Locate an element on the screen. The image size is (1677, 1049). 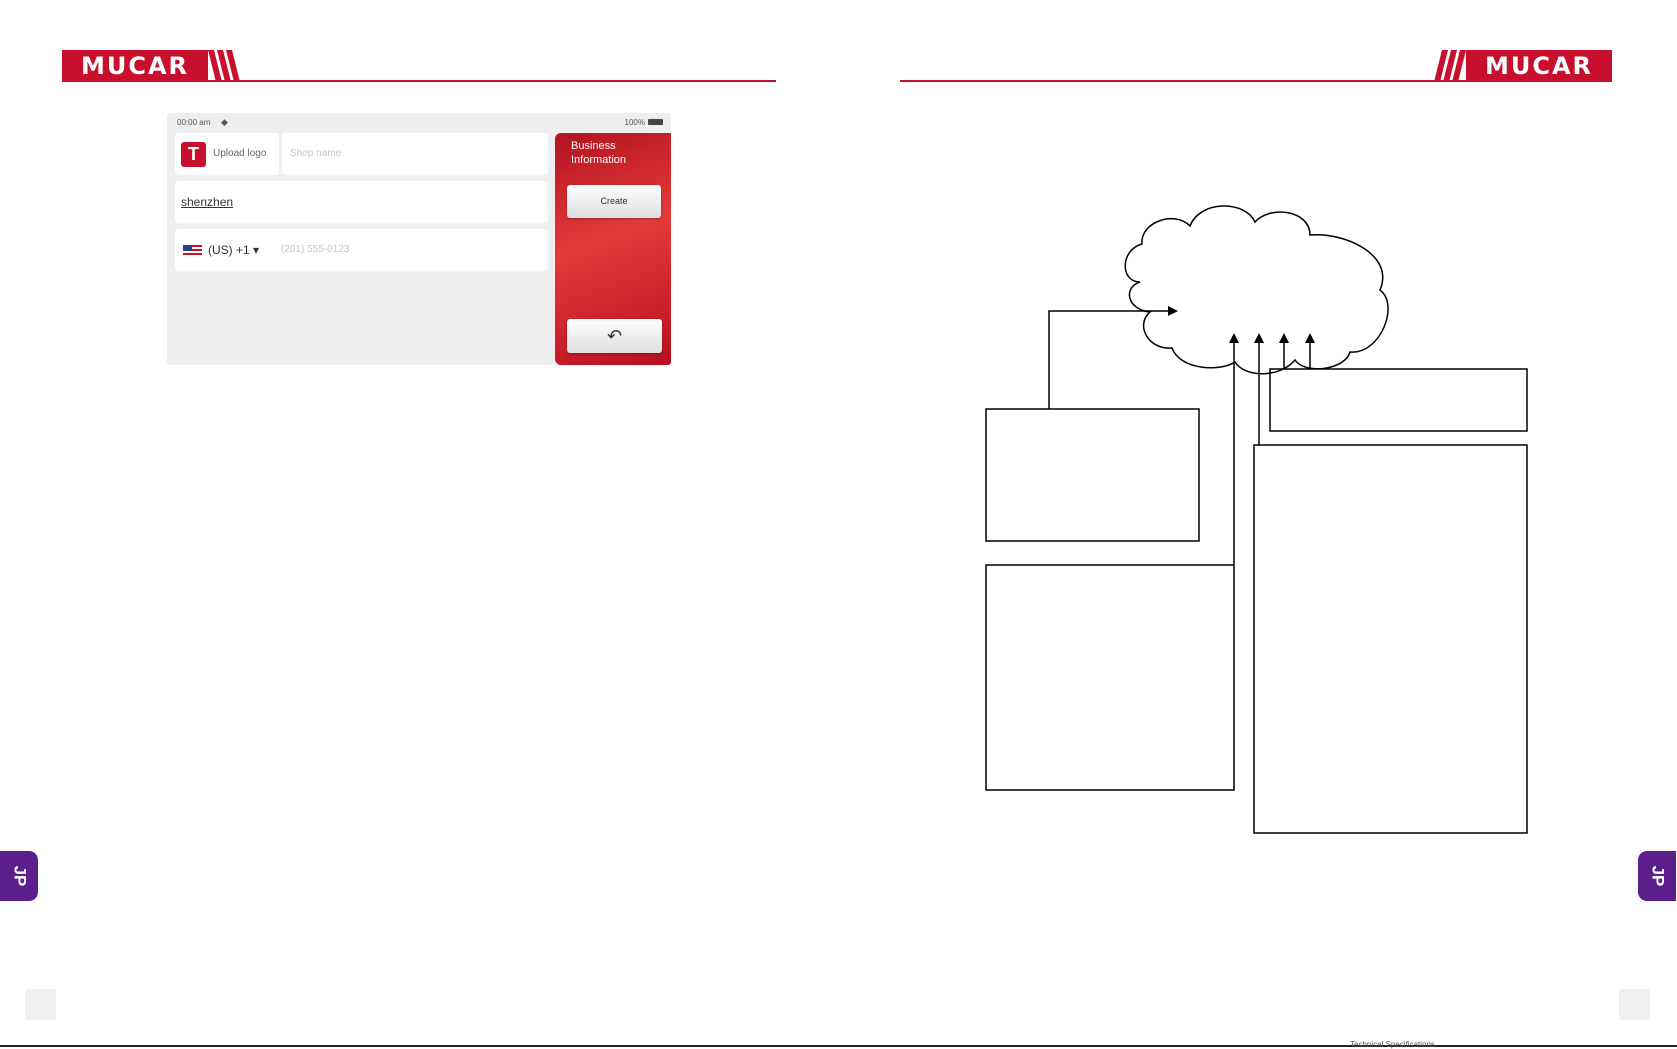
footer-text: Technical Specifications is located at coordinates (1392, 1044).